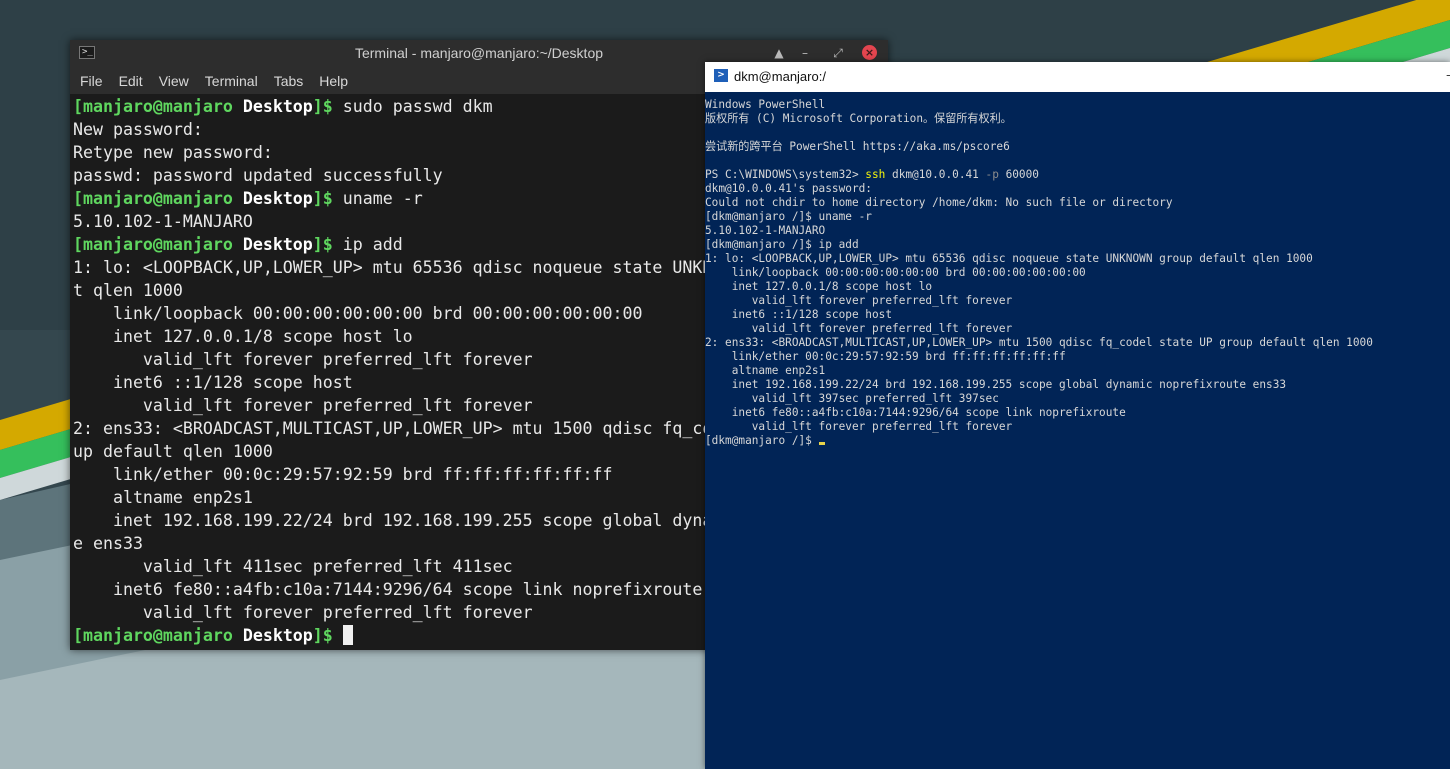 This screenshot has width=1450, height=769. I want to click on menu-view: View, so click(174, 81).